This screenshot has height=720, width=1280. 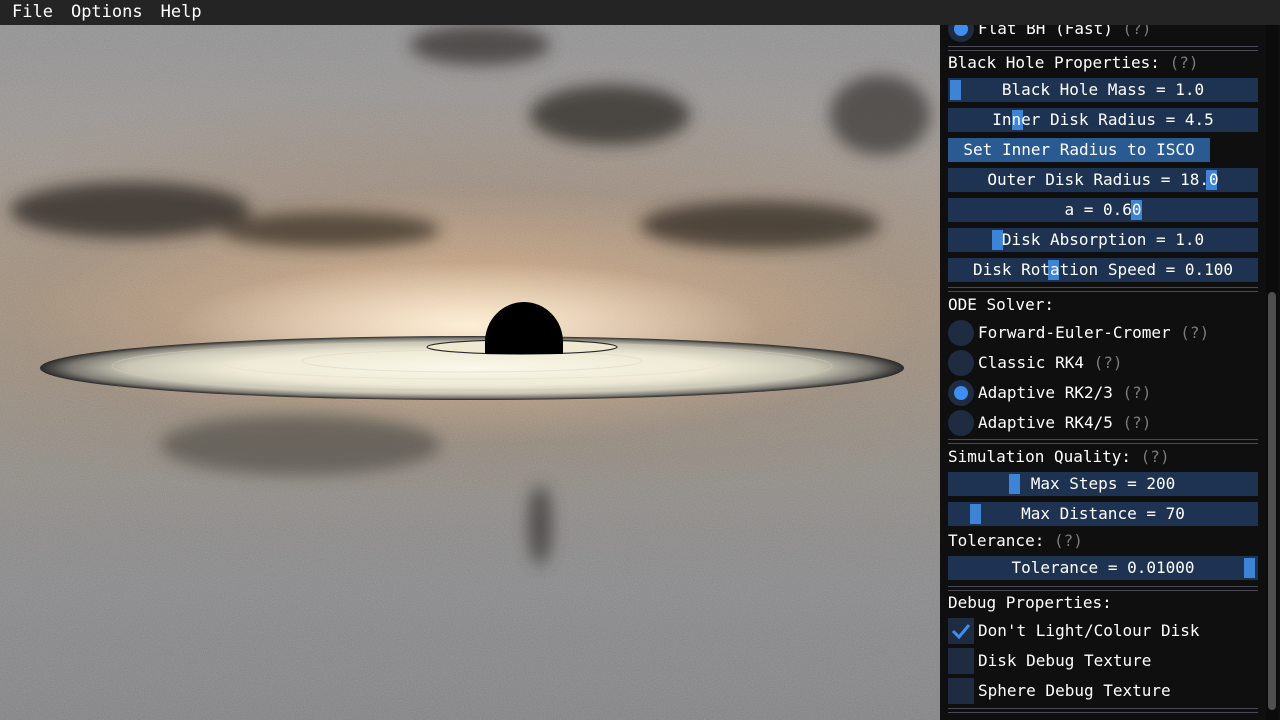 I want to click on tolerance-heading: Tolerance: (?), so click(x=1015, y=540).